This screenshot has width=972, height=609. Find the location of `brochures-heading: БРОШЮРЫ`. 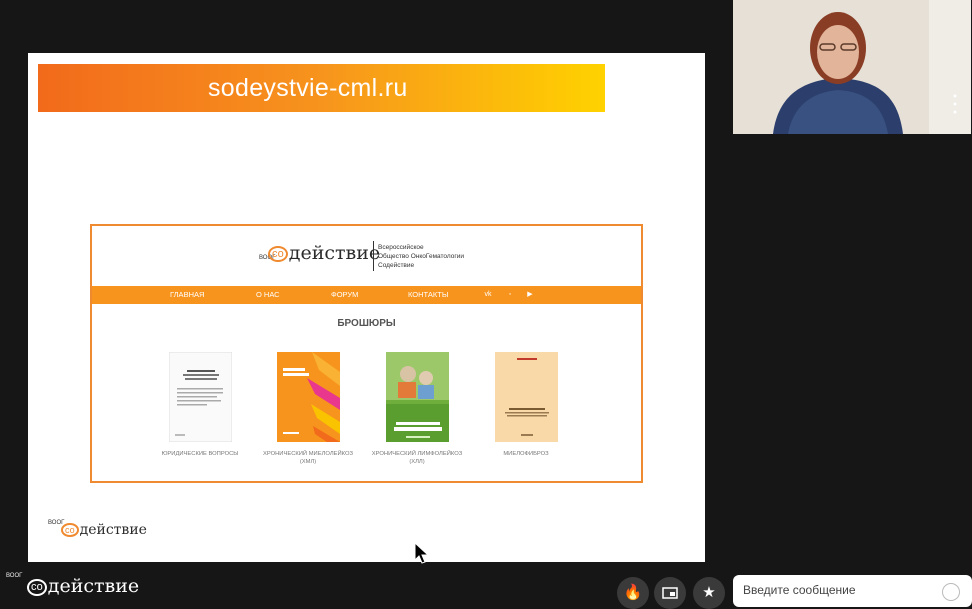

brochures-heading: БРОШЮРЫ is located at coordinates (366, 323).